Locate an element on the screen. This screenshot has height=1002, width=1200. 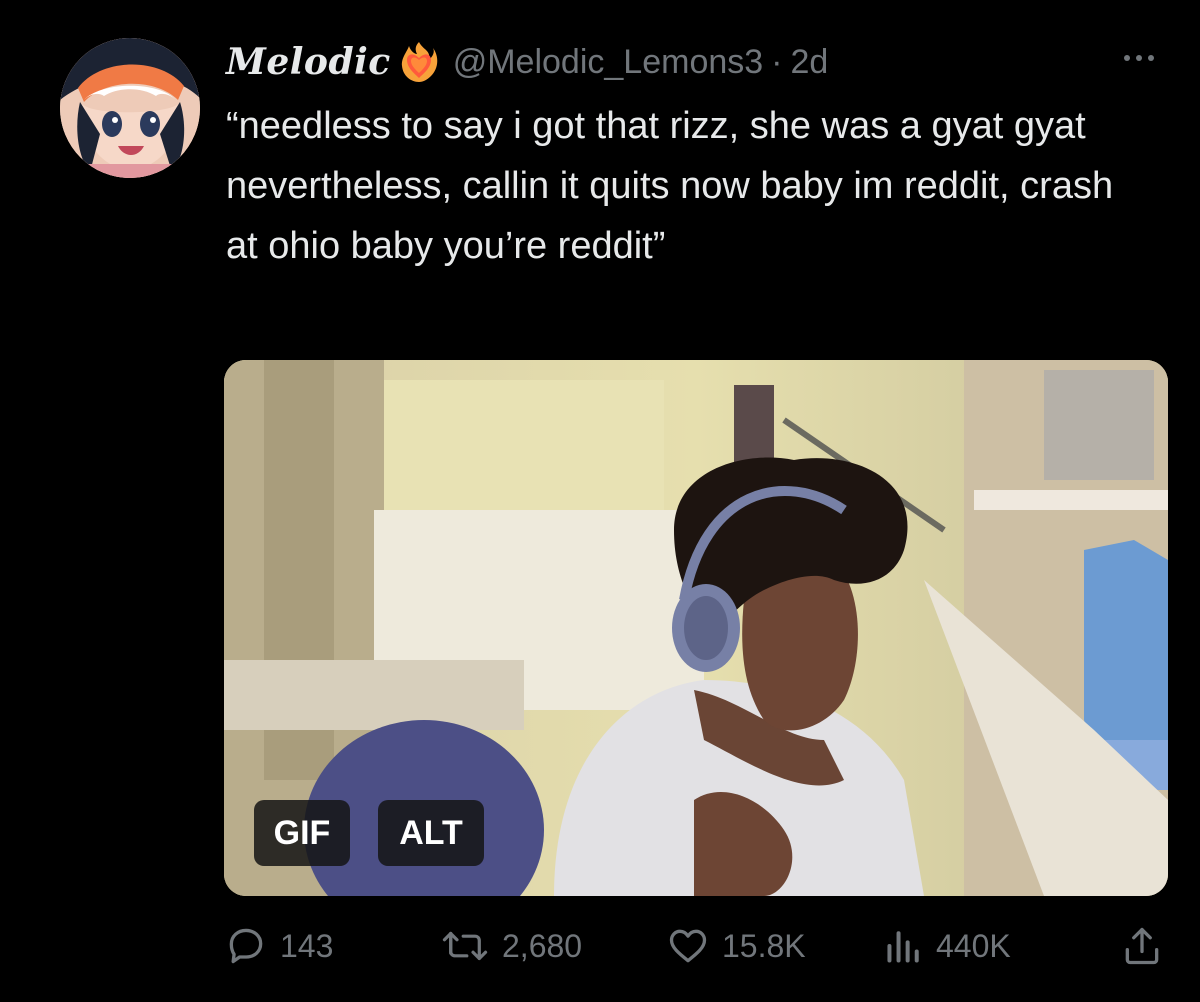
display-name: Melodic is located at coordinates (308, 62).